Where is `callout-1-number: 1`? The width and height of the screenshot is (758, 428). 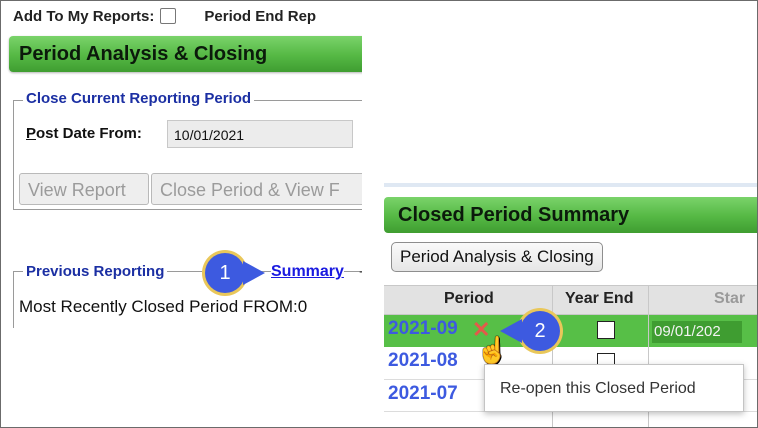
callout-1-number: 1 is located at coordinates (225, 273).